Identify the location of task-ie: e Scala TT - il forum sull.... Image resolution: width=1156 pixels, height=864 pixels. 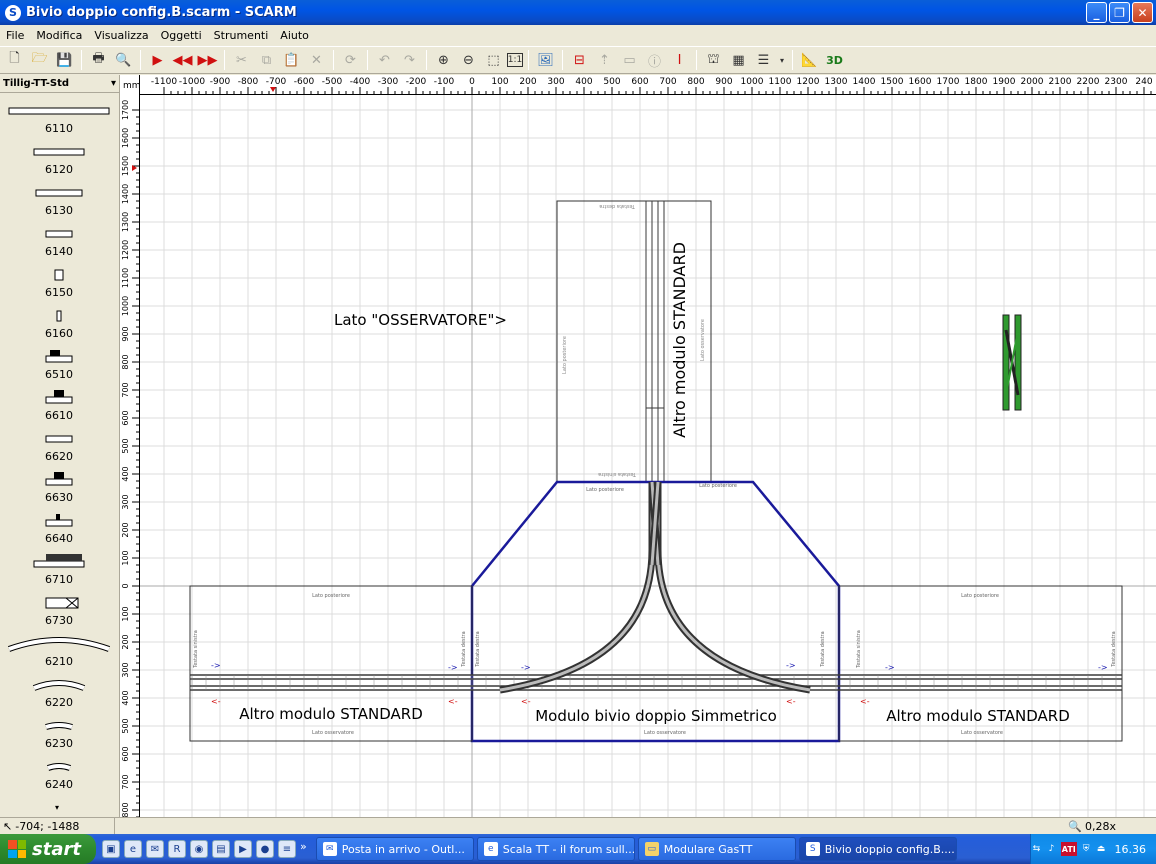
(555, 849).